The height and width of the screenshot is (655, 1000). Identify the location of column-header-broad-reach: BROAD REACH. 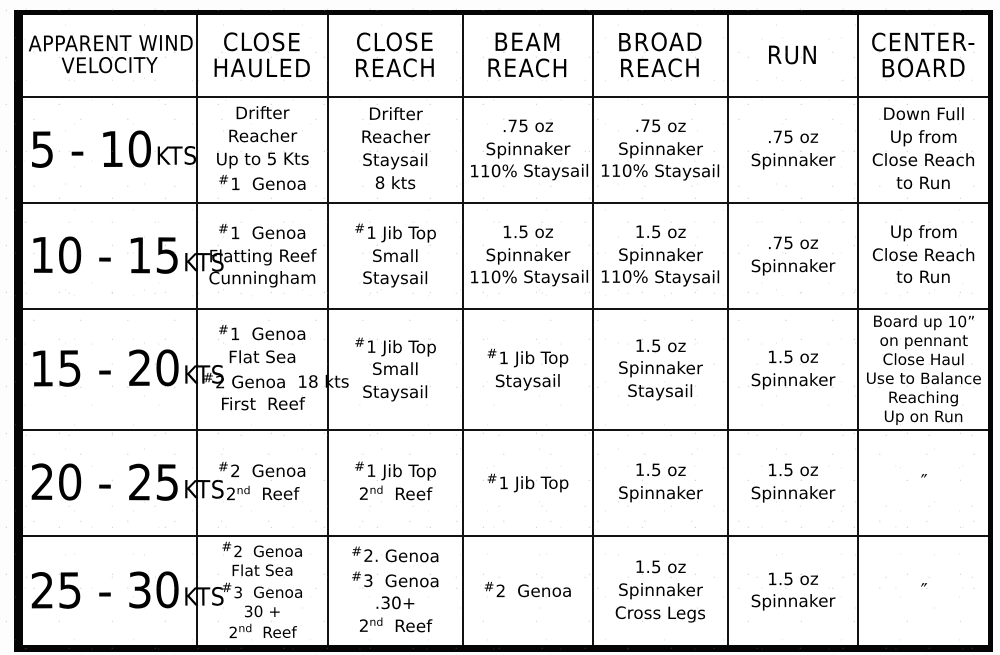
(660, 54).